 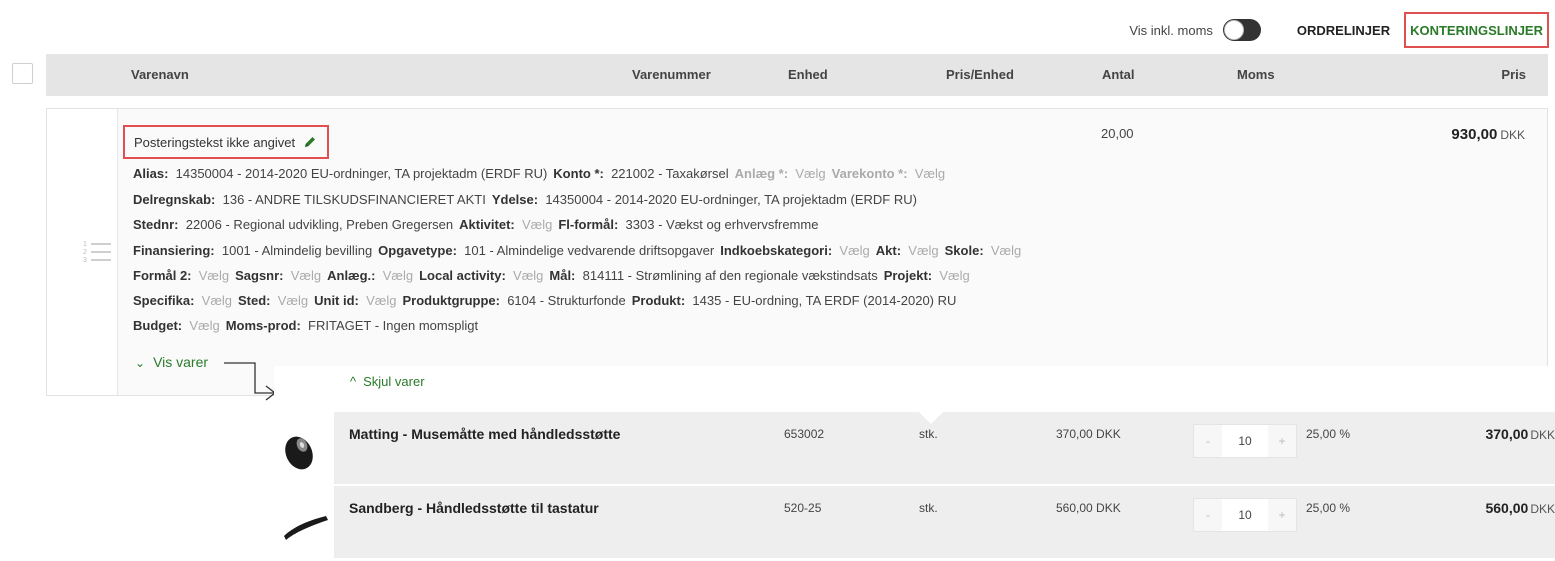 What do you see at coordinates (174, 199) in the screenshot?
I see `attribute-key: Delregnskab:` at bounding box center [174, 199].